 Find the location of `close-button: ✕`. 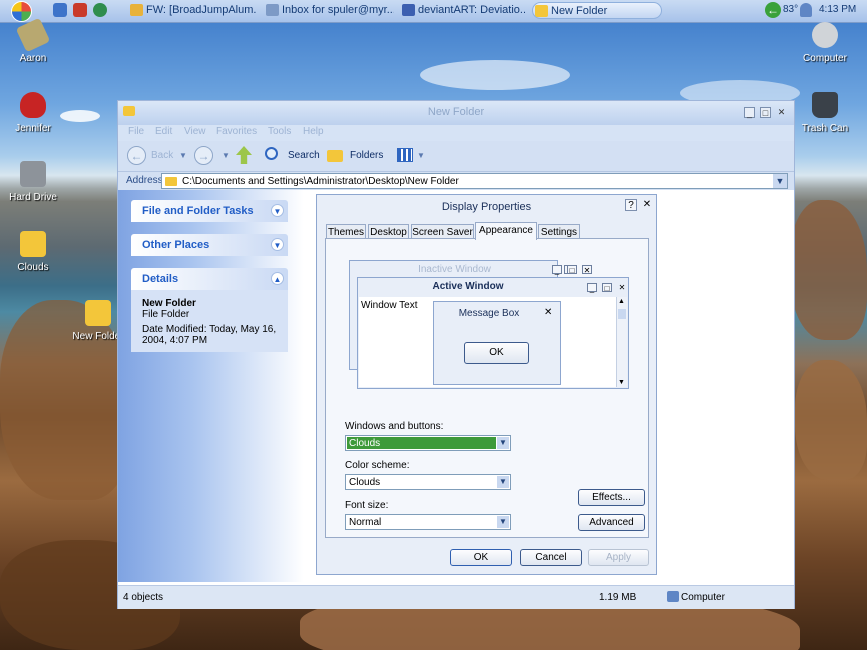

close-button: ✕ is located at coordinates (781, 112).